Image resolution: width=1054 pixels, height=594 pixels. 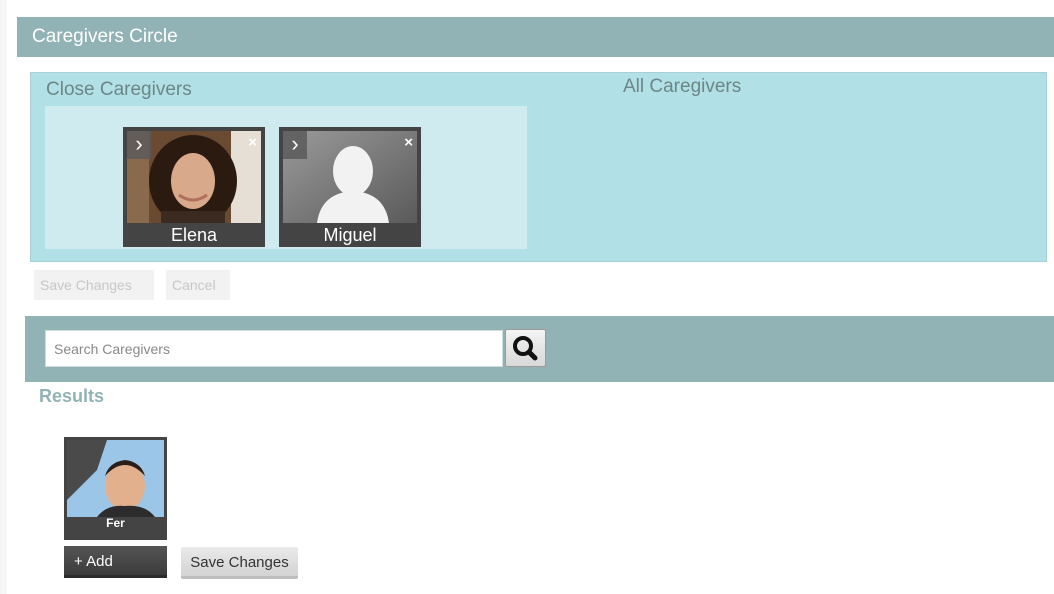 What do you see at coordinates (535, 37) in the screenshot?
I see `caregivers-circle-header: Caregivers Circle` at bounding box center [535, 37].